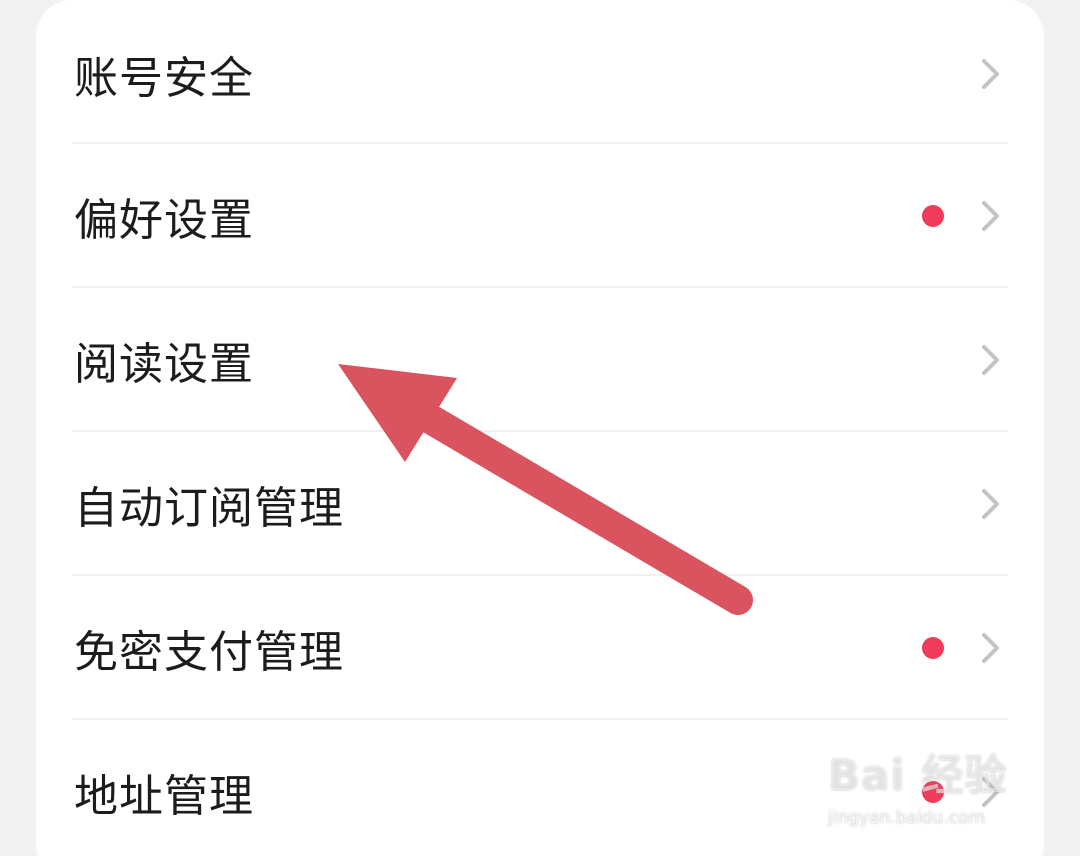 This screenshot has height=856, width=1080. I want to click on settings-item-label: 地址管理, so click(164, 796).